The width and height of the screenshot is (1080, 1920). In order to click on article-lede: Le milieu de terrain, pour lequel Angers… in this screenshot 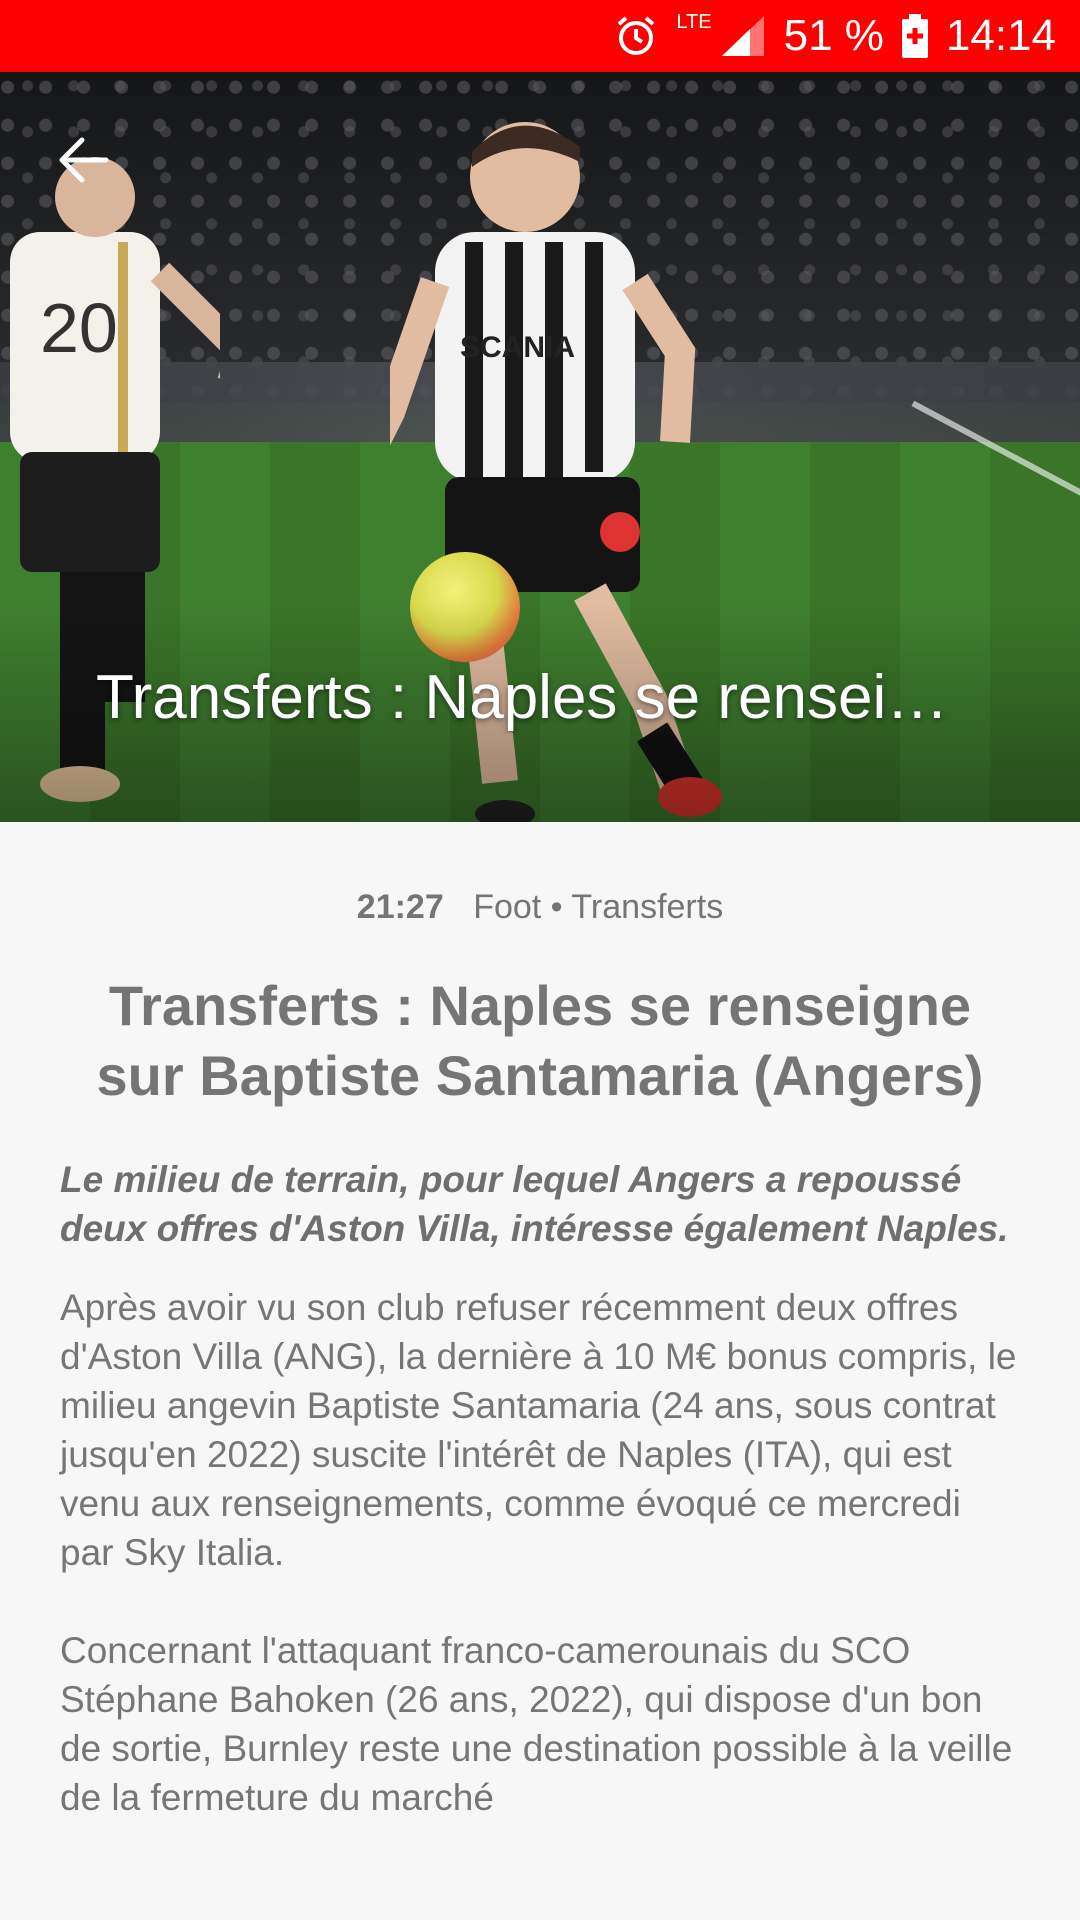, I will do `click(534, 1204)`.